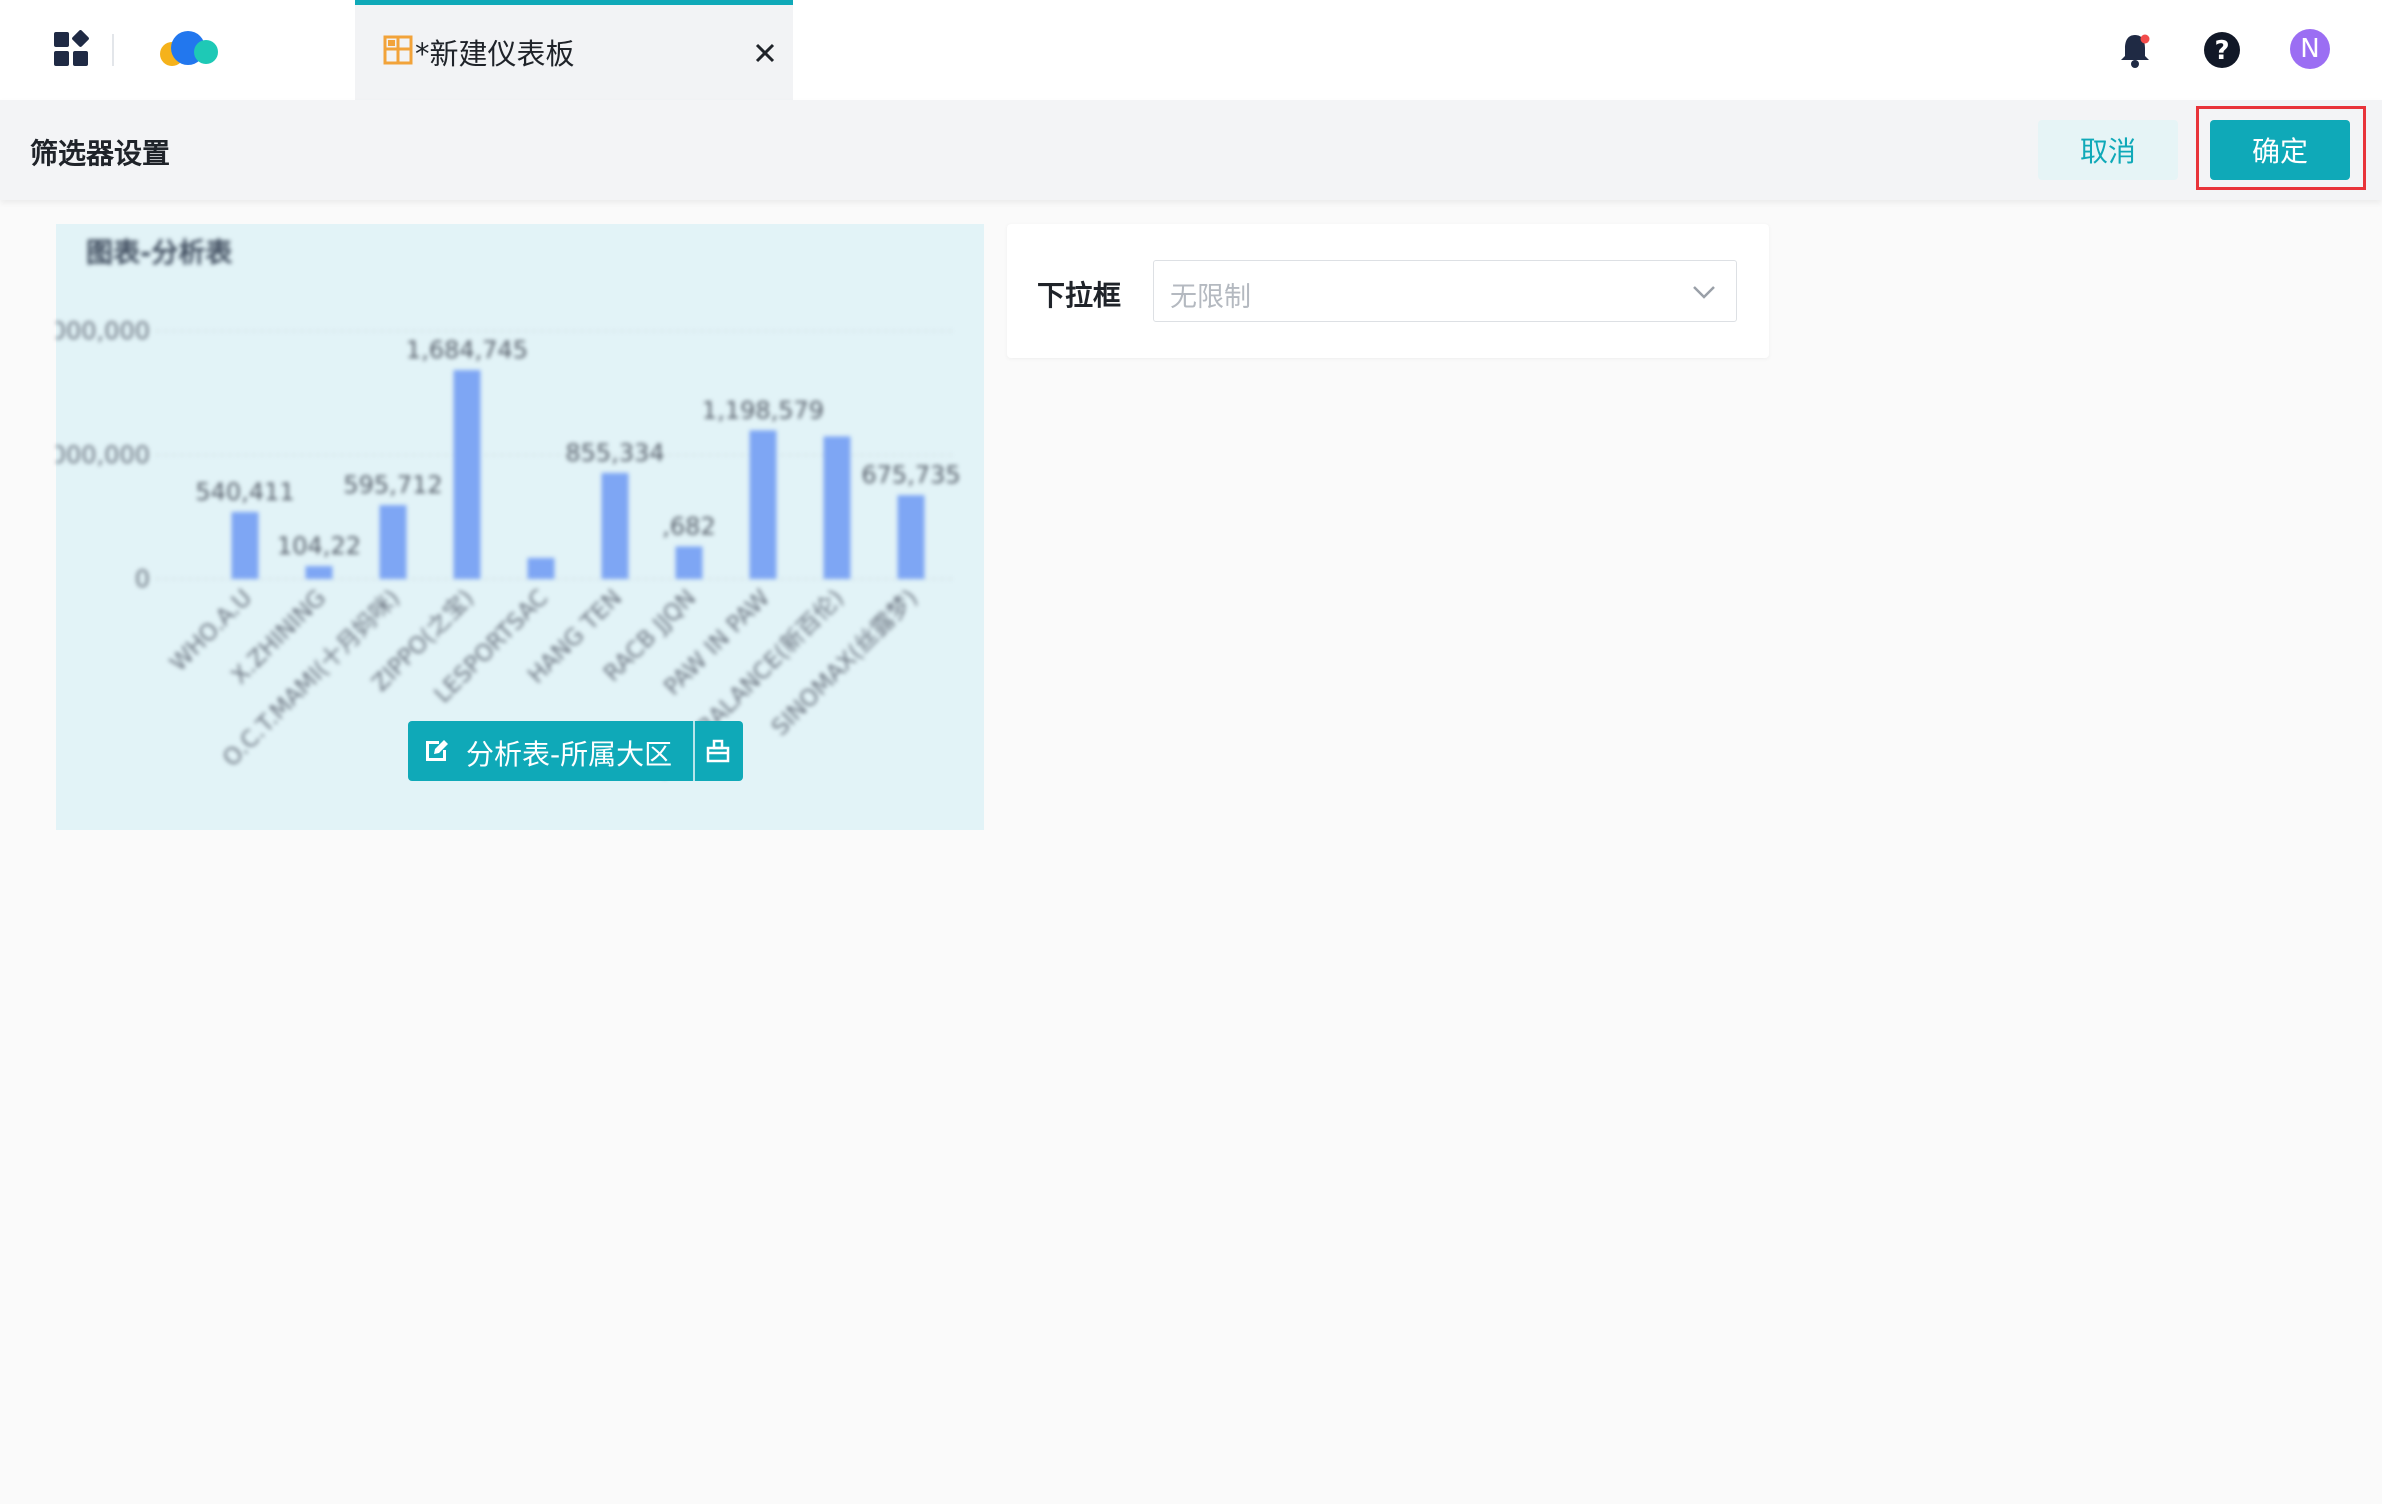 This screenshot has height=1504, width=2382. What do you see at coordinates (1191, 150) in the screenshot?
I see `filter-settings-header: 筛选器设置` at bounding box center [1191, 150].